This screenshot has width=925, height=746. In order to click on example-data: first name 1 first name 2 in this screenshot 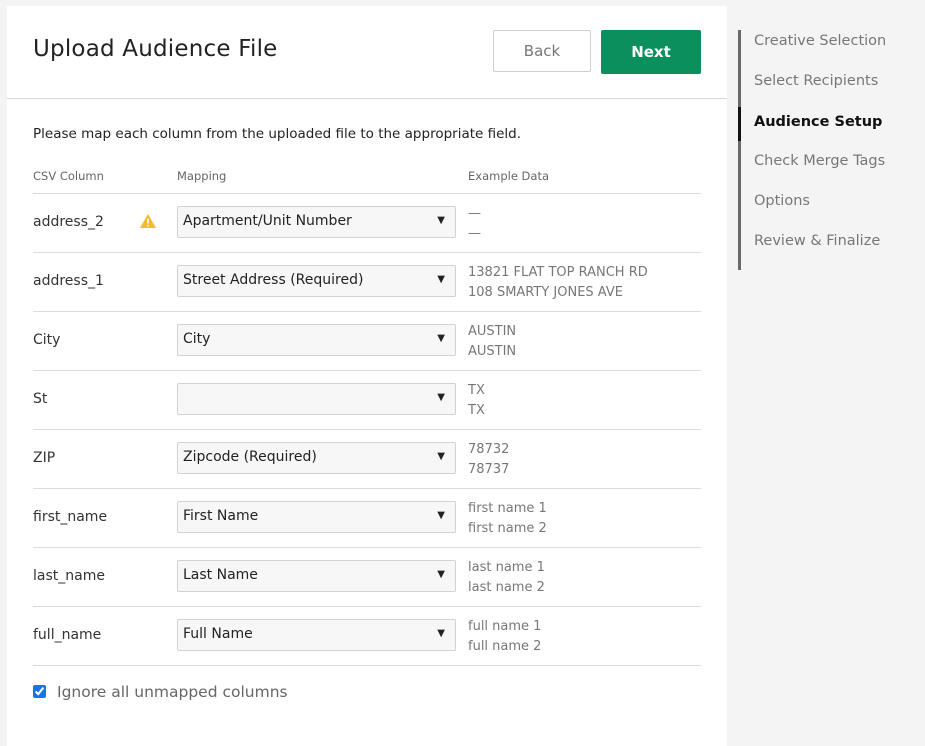, I will do `click(507, 519)`.